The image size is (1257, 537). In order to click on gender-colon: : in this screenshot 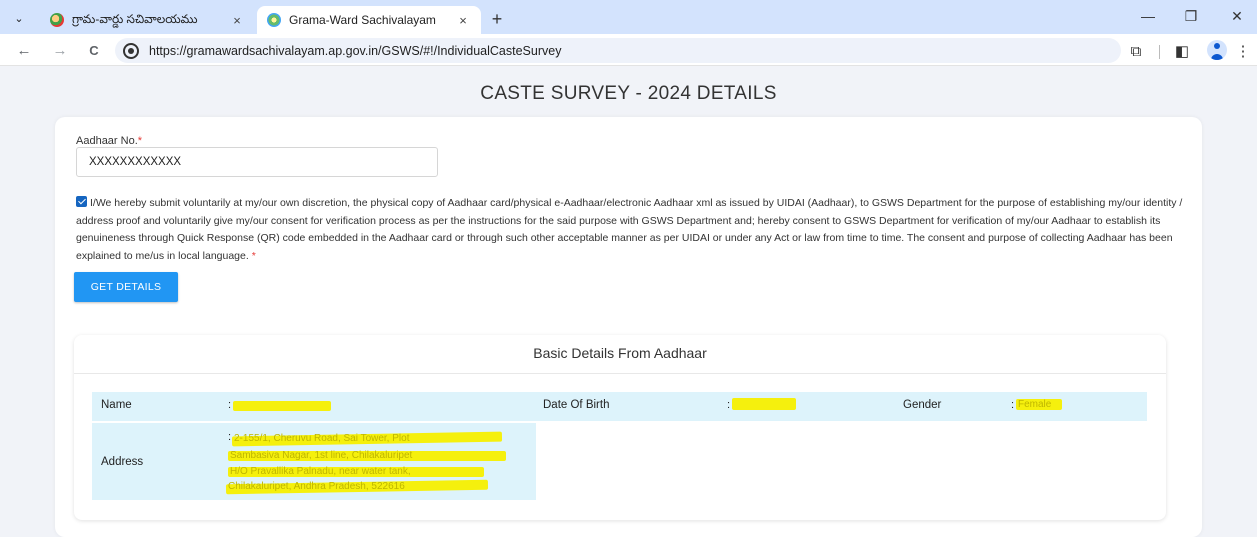, I will do `click(1013, 405)`.